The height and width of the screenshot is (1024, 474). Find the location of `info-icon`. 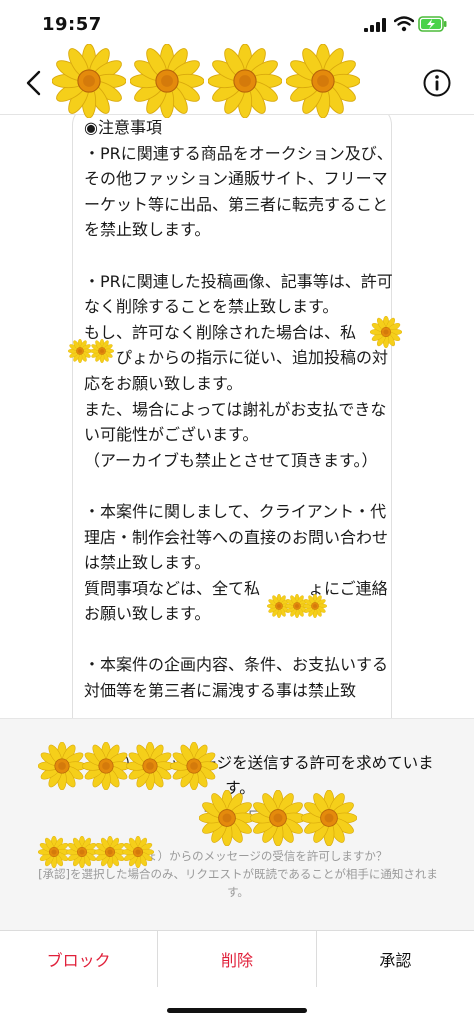

info-icon is located at coordinates (437, 83).